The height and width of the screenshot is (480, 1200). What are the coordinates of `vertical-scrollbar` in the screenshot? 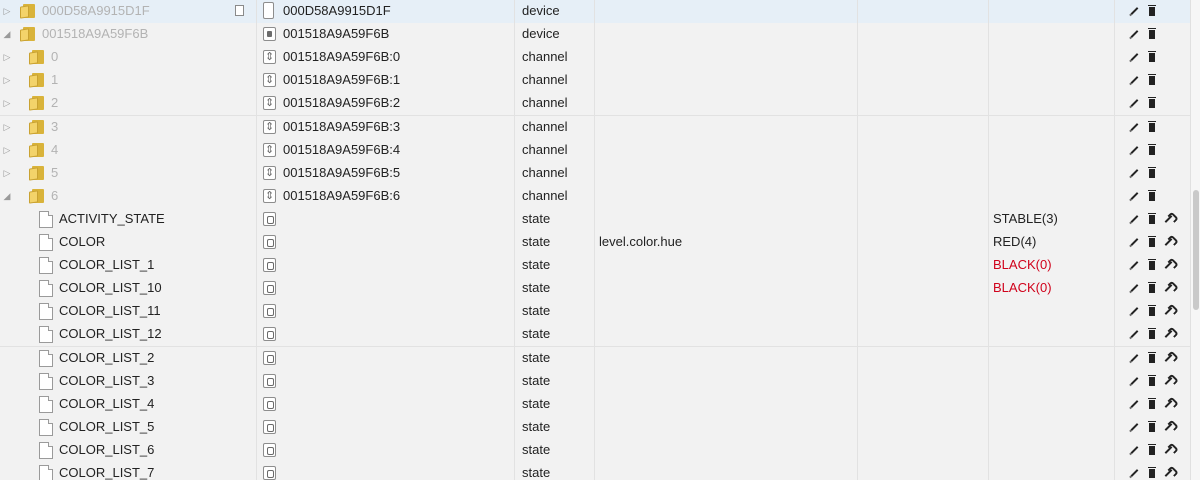 It's located at (1195, 240).